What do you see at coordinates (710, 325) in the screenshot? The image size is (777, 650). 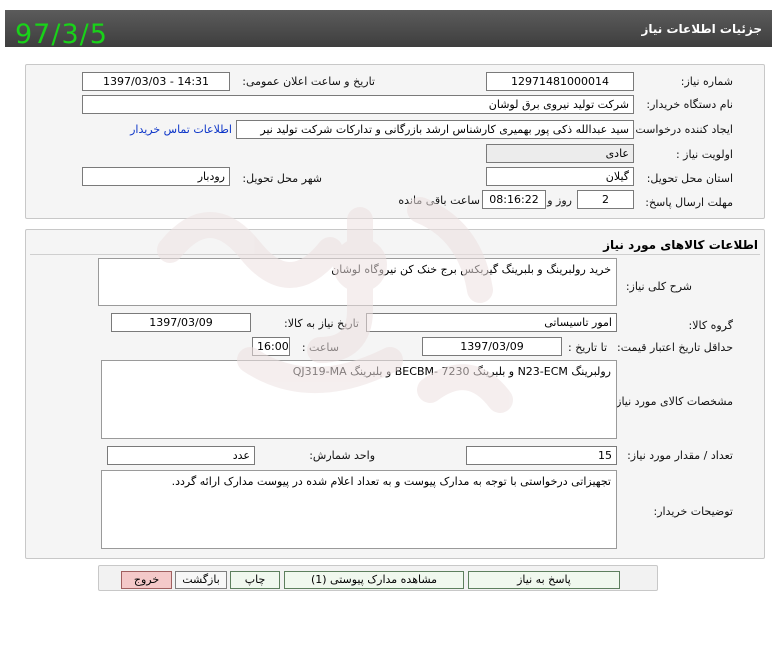 I see `group-label: گروه کالا:` at bounding box center [710, 325].